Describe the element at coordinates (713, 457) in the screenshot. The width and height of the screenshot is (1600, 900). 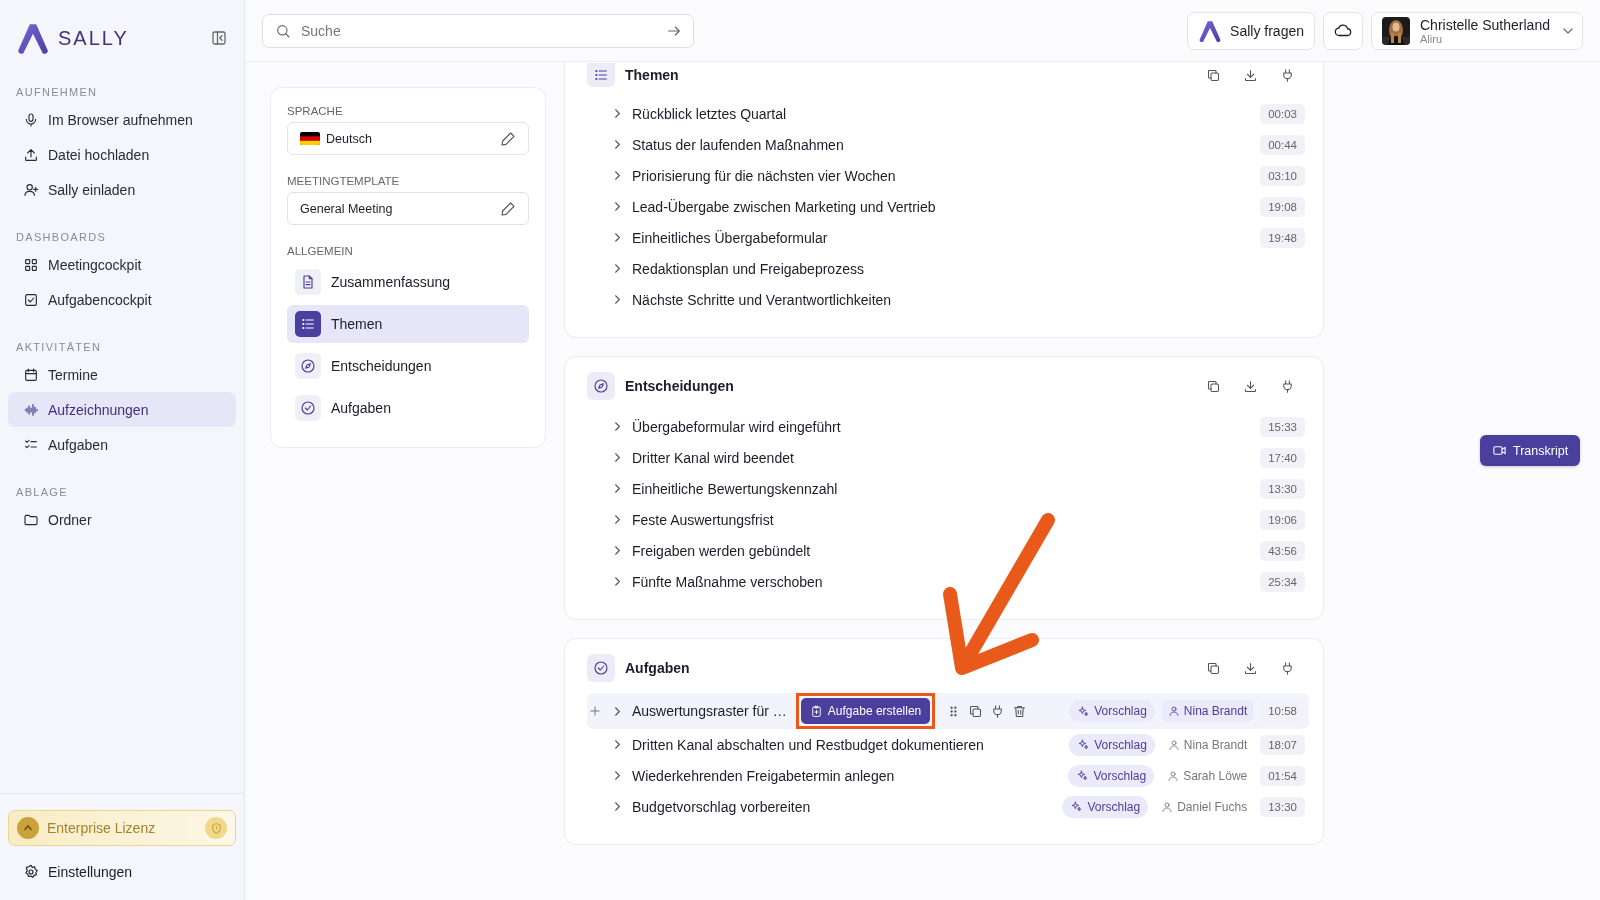
I see `decision-title: Dritter Kanal wird beendet` at that location.